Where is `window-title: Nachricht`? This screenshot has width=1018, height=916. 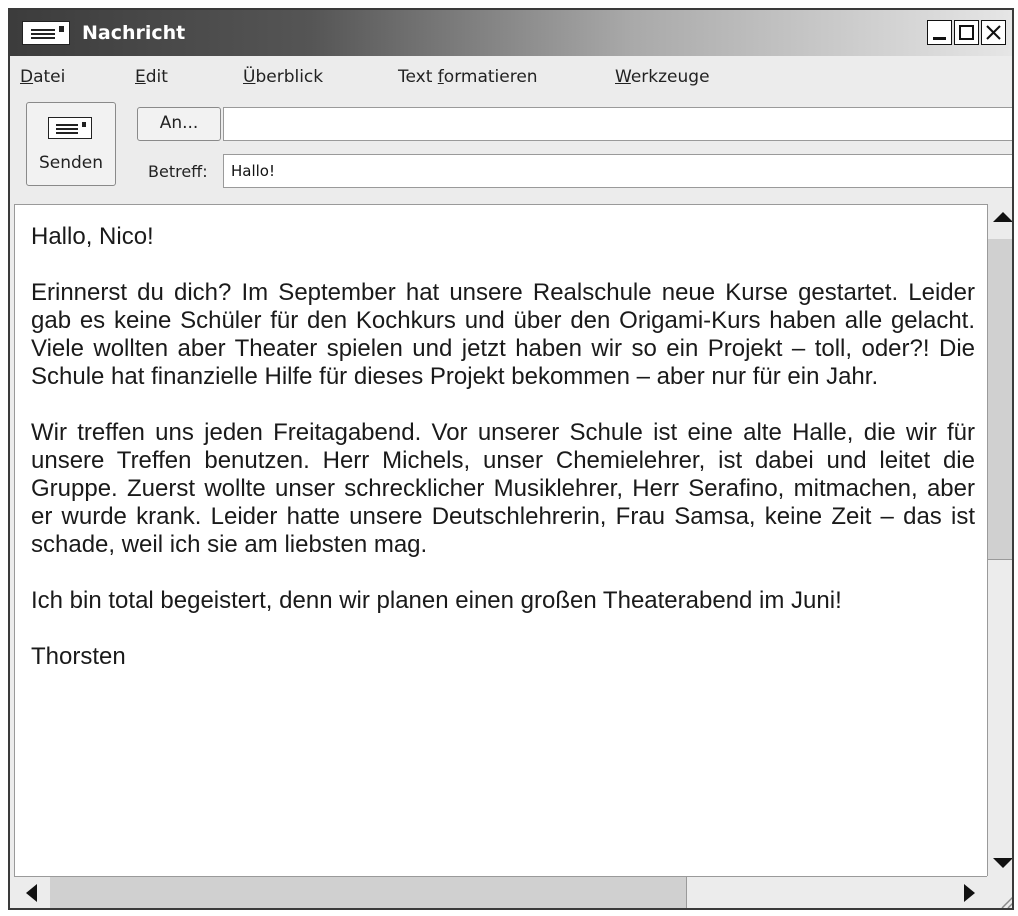 window-title: Nachricht is located at coordinates (134, 33).